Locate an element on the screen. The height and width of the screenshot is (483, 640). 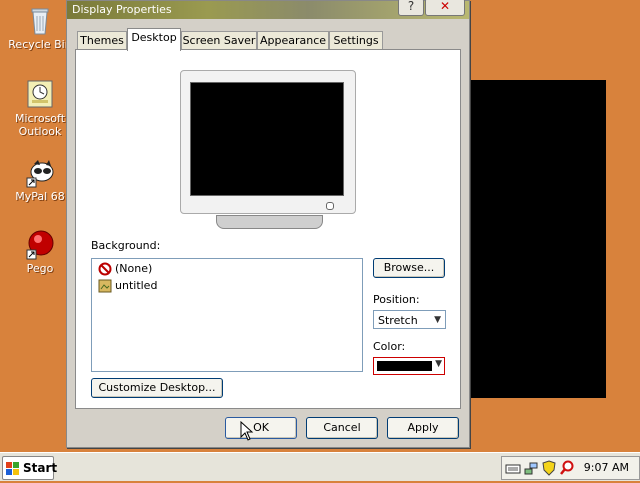
color-picker: ▼ is located at coordinates (409, 366).